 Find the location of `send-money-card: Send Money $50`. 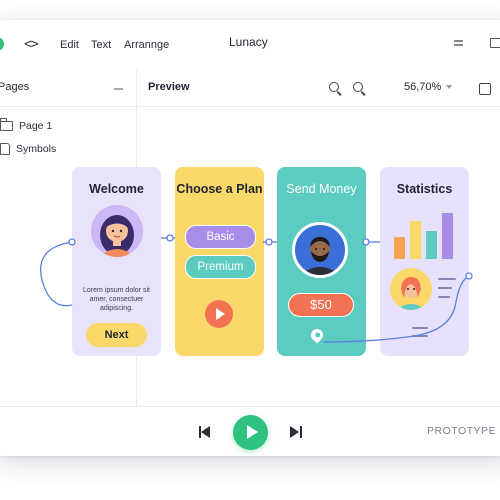

send-money-card: Send Money $50 is located at coordinates (321, 261).